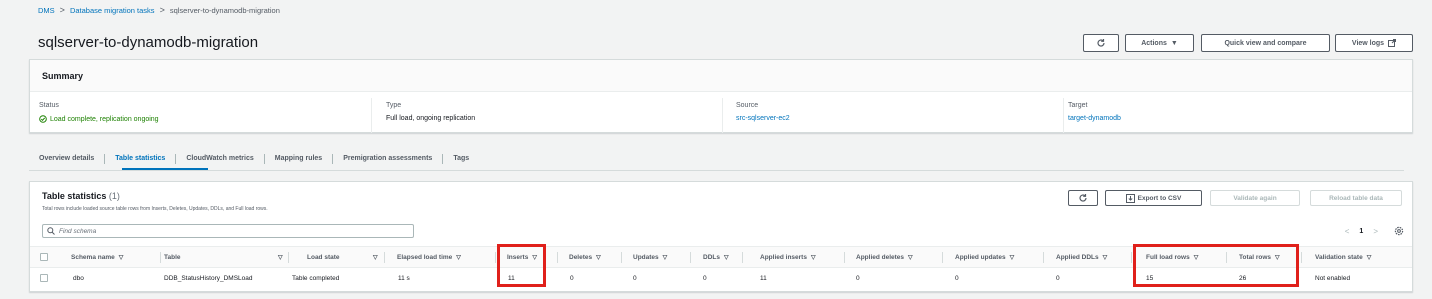 This screenshot has height=299, width=1432. I want to click on refresh-table-button, so click(1083, 198).